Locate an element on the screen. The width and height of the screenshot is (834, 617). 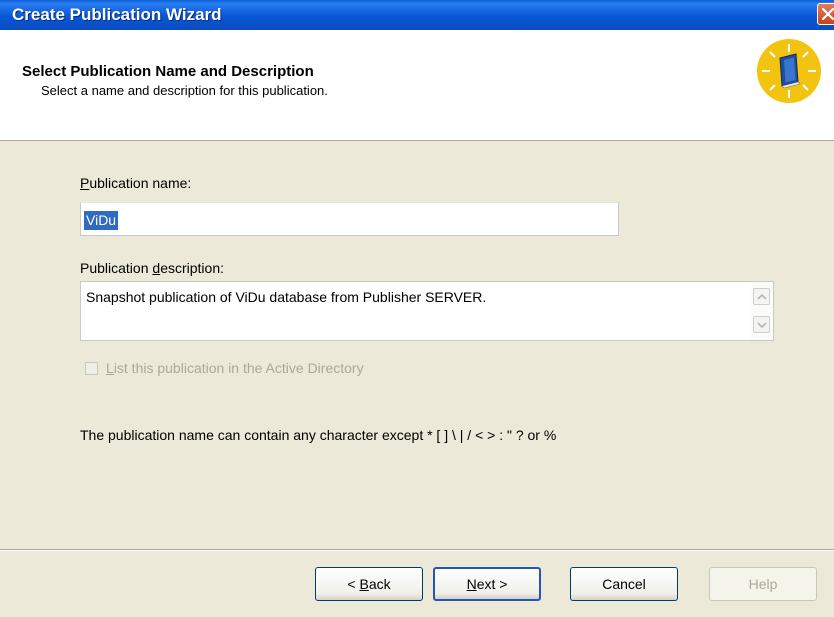
publication-name-input: ViDu is located at coordinates (349, 219).